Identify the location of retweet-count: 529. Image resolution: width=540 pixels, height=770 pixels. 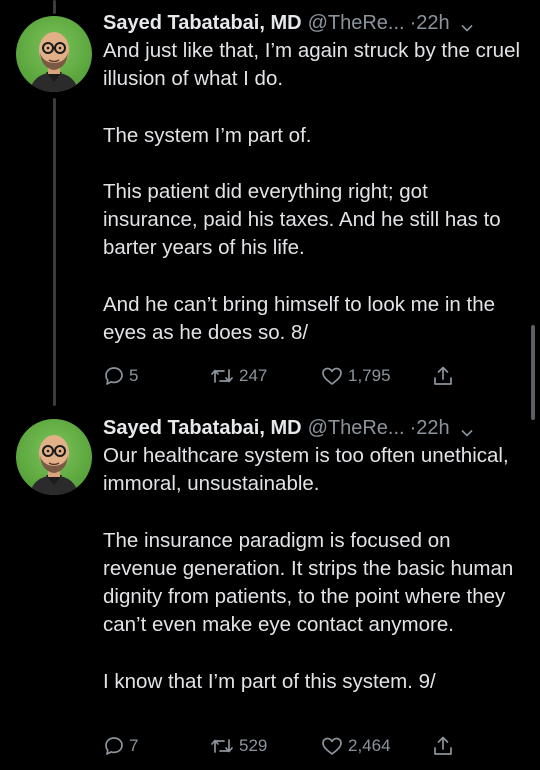
(253, 745).